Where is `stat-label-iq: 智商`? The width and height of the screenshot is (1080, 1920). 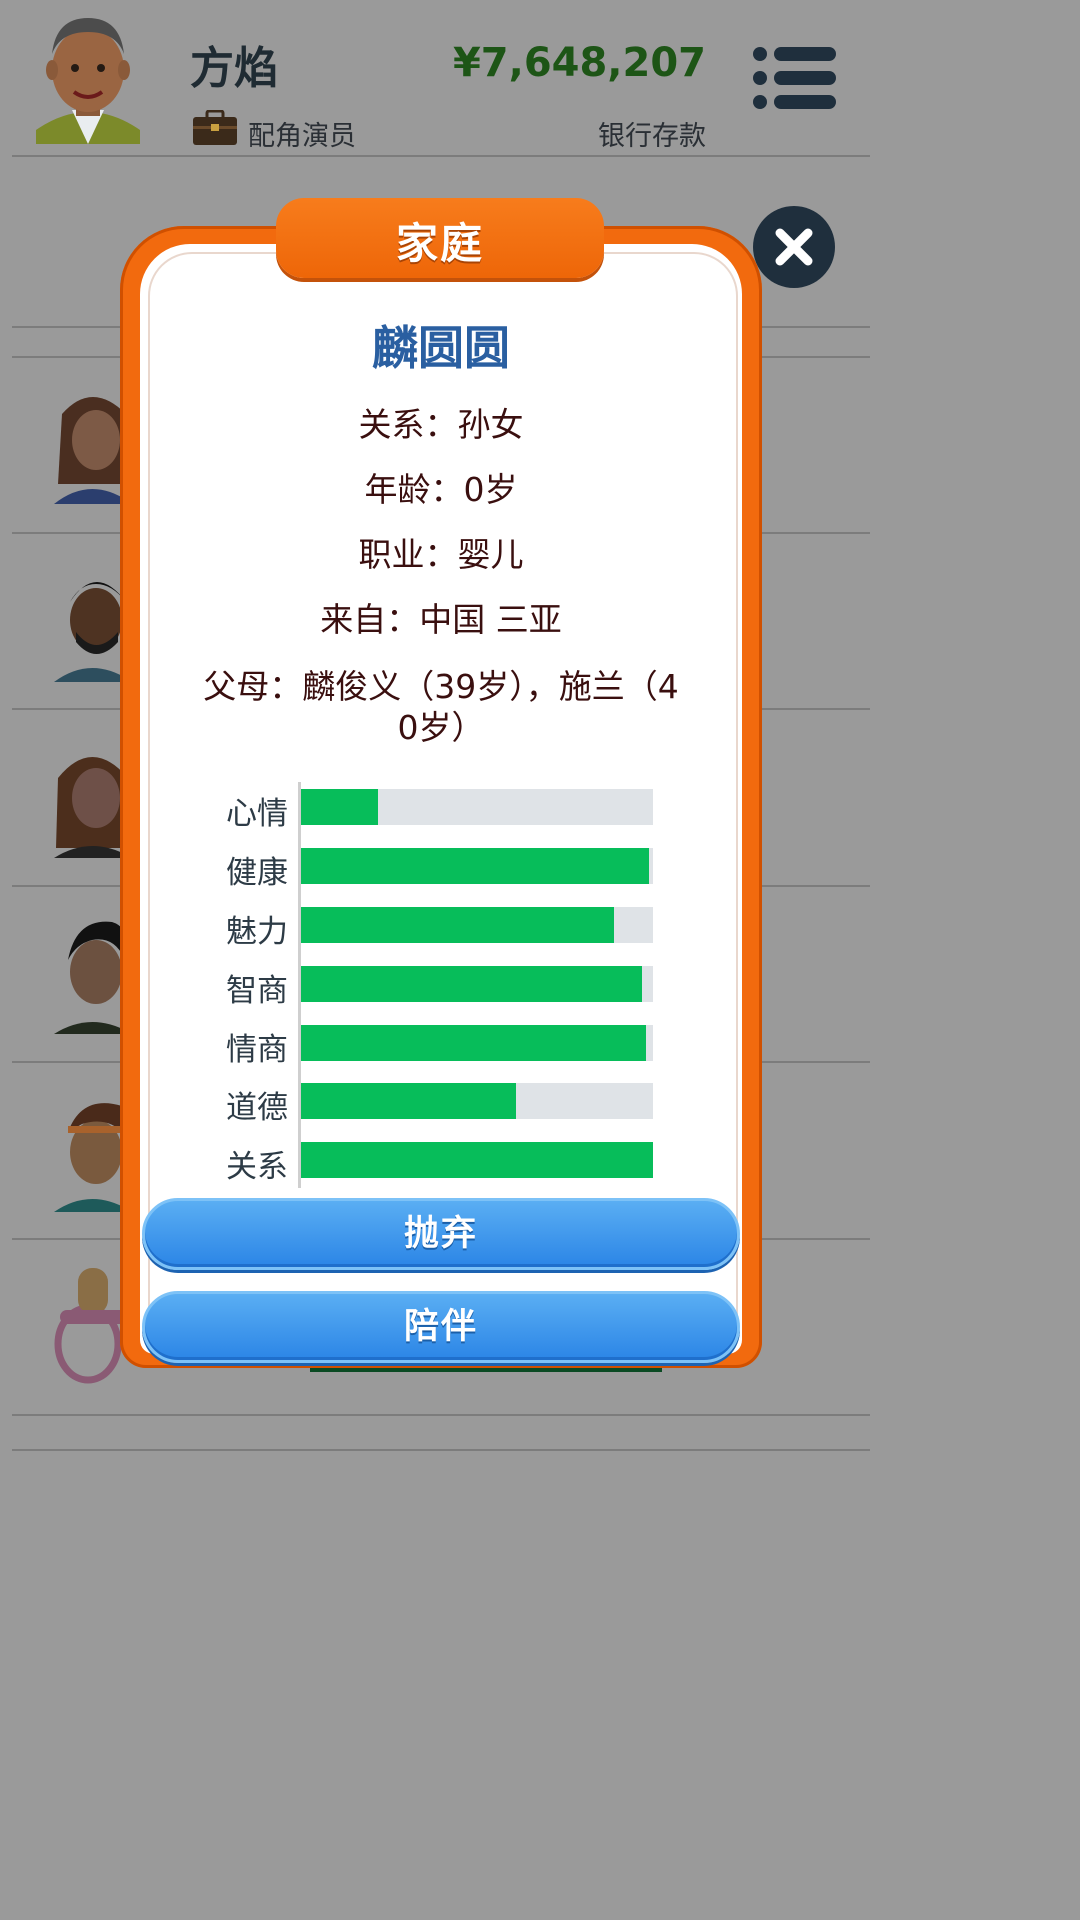
stat-label-iq: 智商 is located at coordinates (257, 991).